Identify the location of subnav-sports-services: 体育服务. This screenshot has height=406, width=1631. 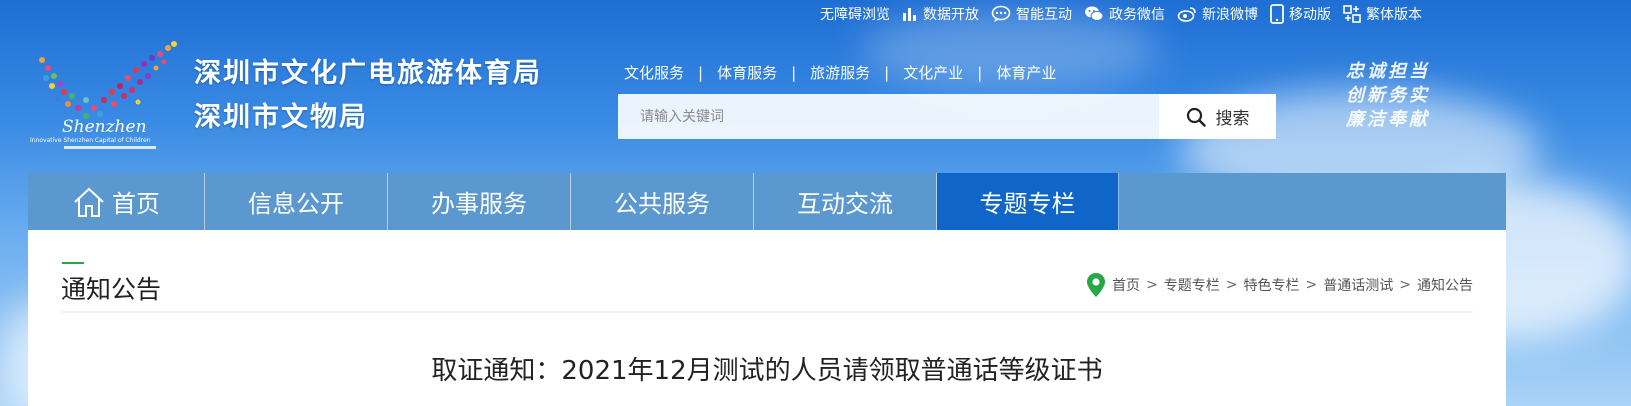
(747, 72).